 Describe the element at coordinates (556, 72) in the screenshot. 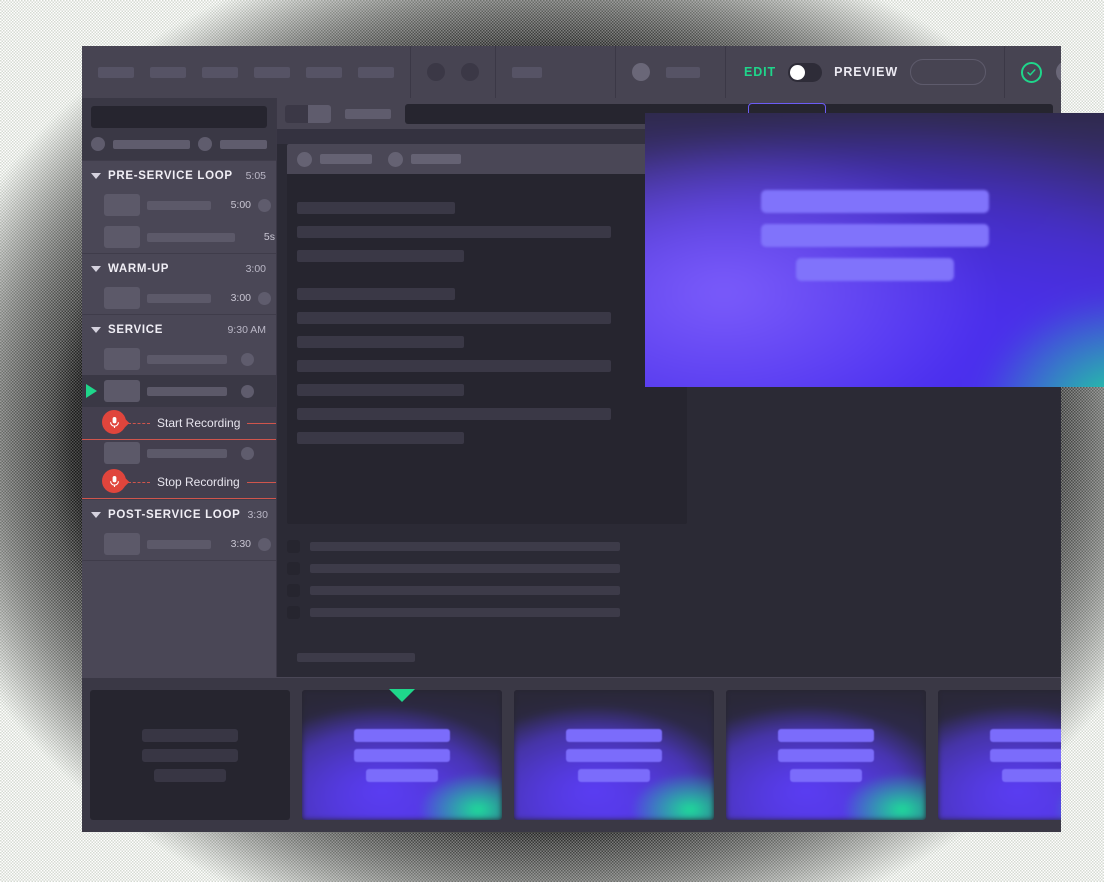

I see `toolbar-group-label` at that location.